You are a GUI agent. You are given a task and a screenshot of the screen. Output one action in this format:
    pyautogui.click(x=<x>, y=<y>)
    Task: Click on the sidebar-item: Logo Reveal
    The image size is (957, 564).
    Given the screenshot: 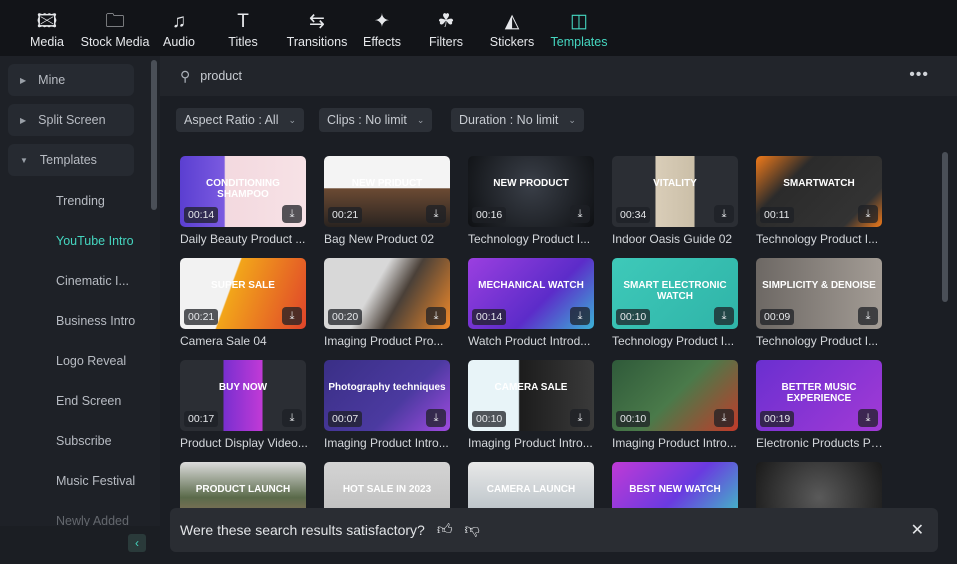 What is the action you would take?
    pyautogui.click(x=91, y=361)
    